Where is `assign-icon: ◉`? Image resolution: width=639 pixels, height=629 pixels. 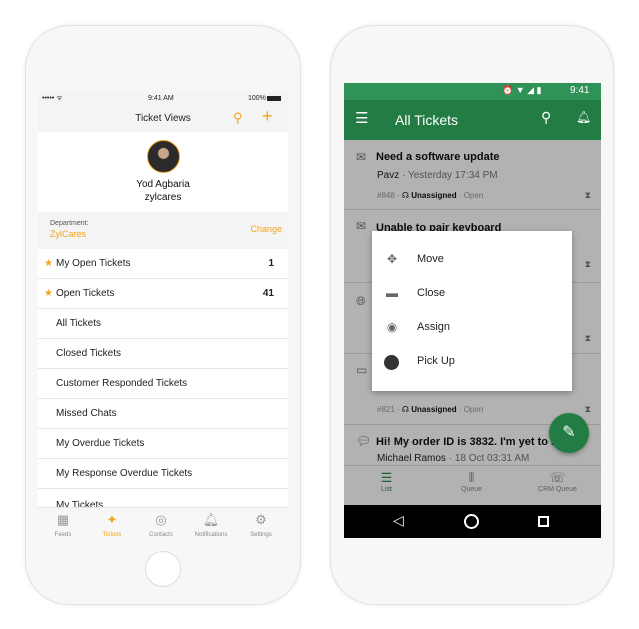
assign-icon: ◉ is located at coordinates (392, 327).